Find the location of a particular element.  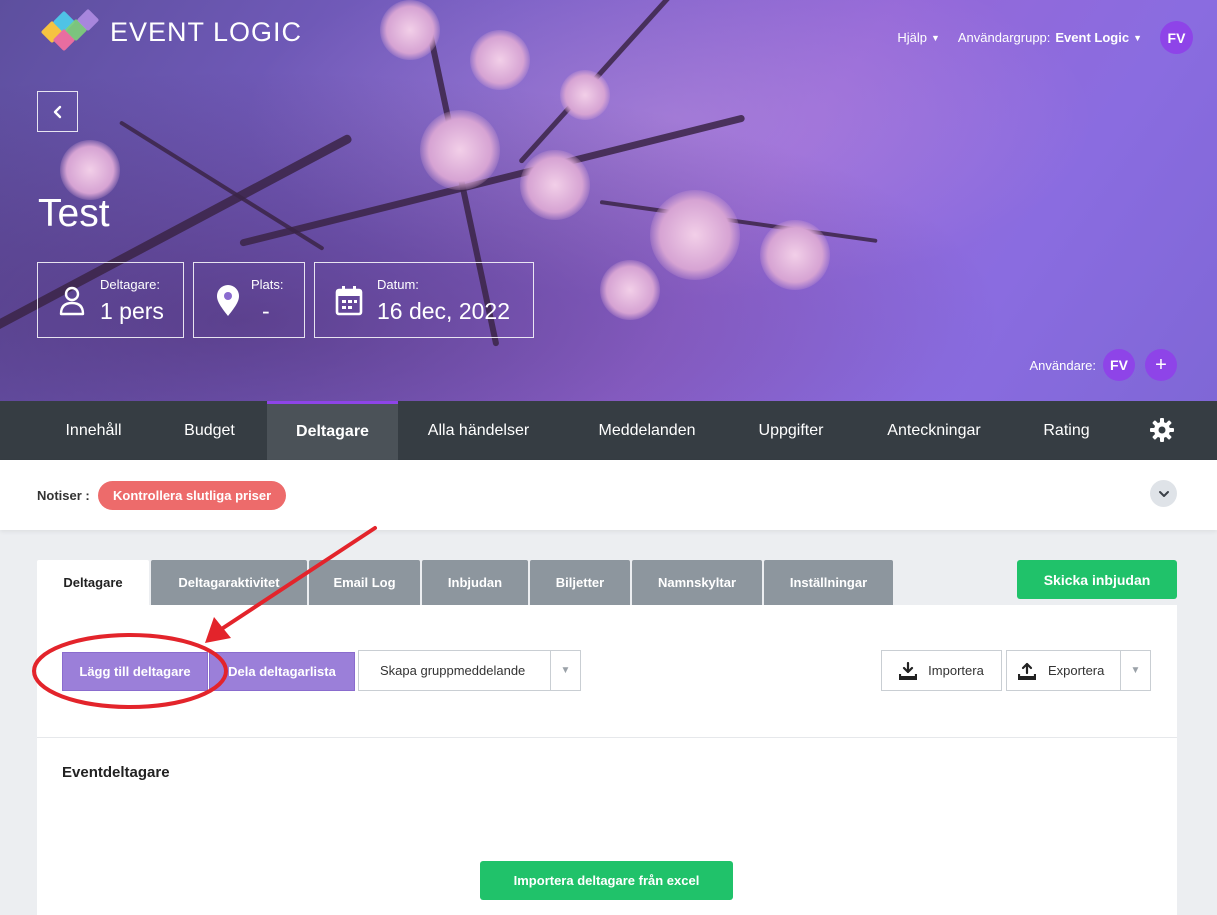

person-icon is located at coordinates (72, 301).